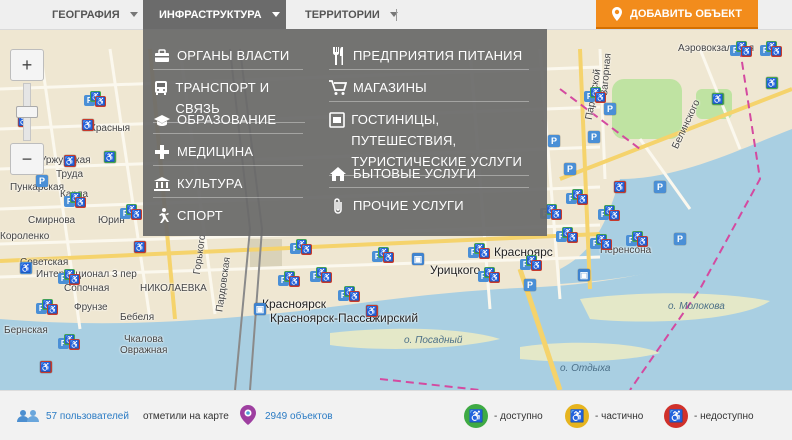 The width and height of the screenshot is (792, 440). What do you see at coordinates (188, 215) in the screenshot?
I see `menu-item-sport: СПОРТ` at bounding box center [188, 215].